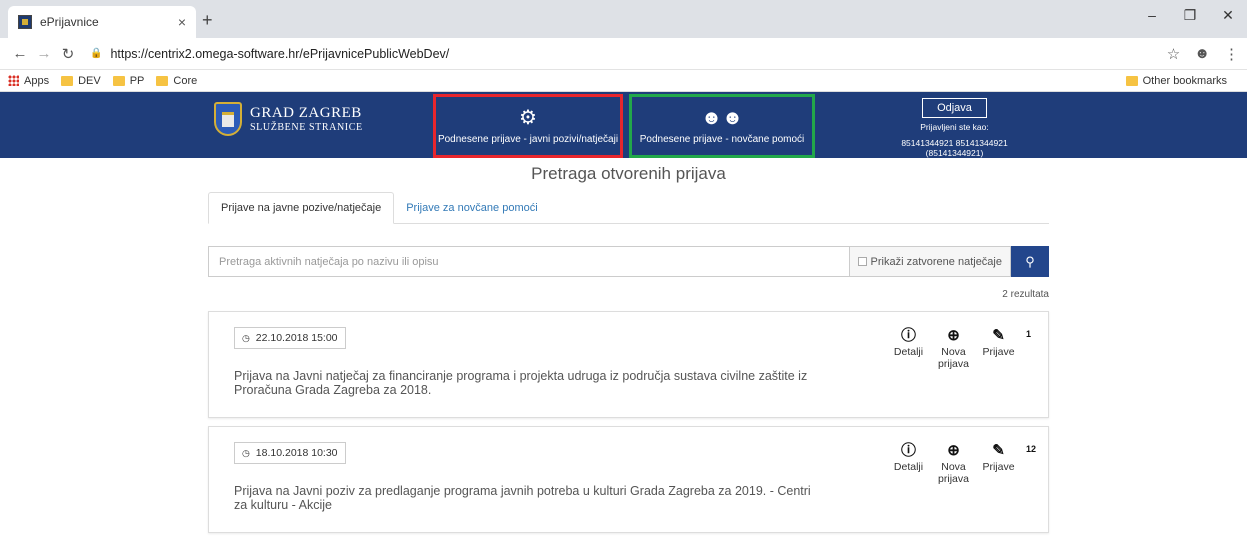  Describe the element at coordinates (862, 261) in the screenshot. I see `checkbox-icon` at that location.